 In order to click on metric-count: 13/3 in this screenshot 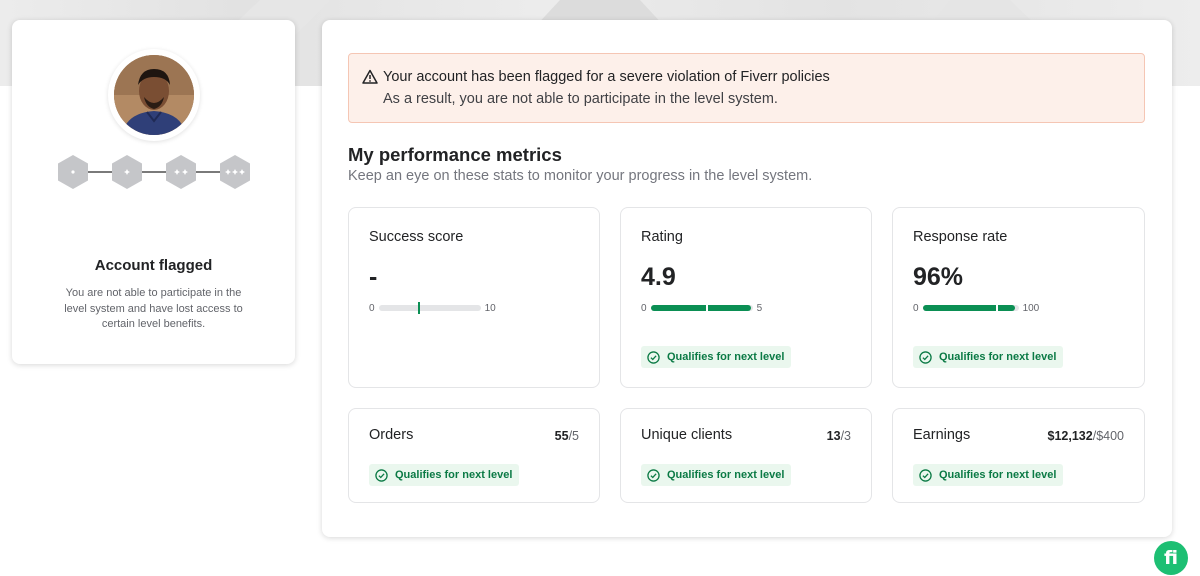, I will do `click(839, 436)`.